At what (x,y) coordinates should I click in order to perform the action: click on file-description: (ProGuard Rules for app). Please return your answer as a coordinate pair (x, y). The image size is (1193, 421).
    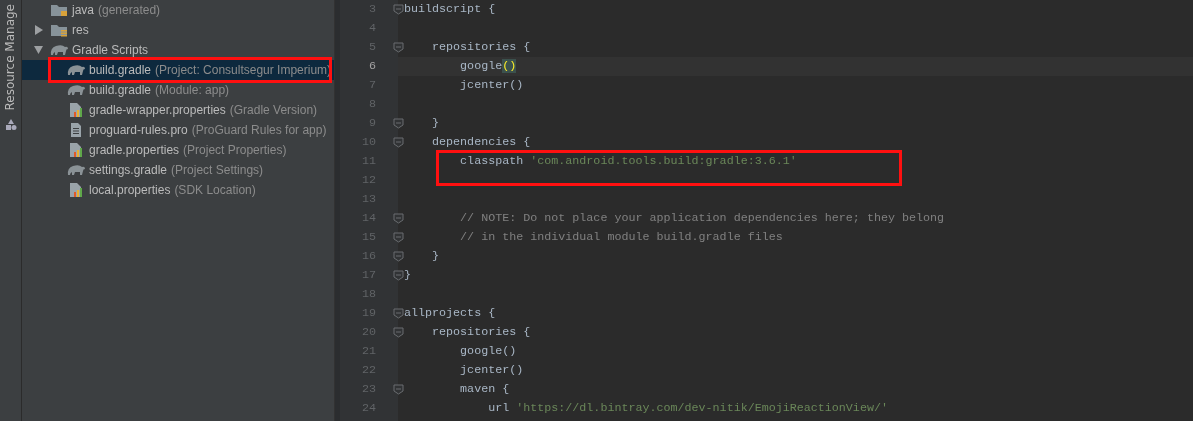
    Looking at the image, I should click on (259, 130).